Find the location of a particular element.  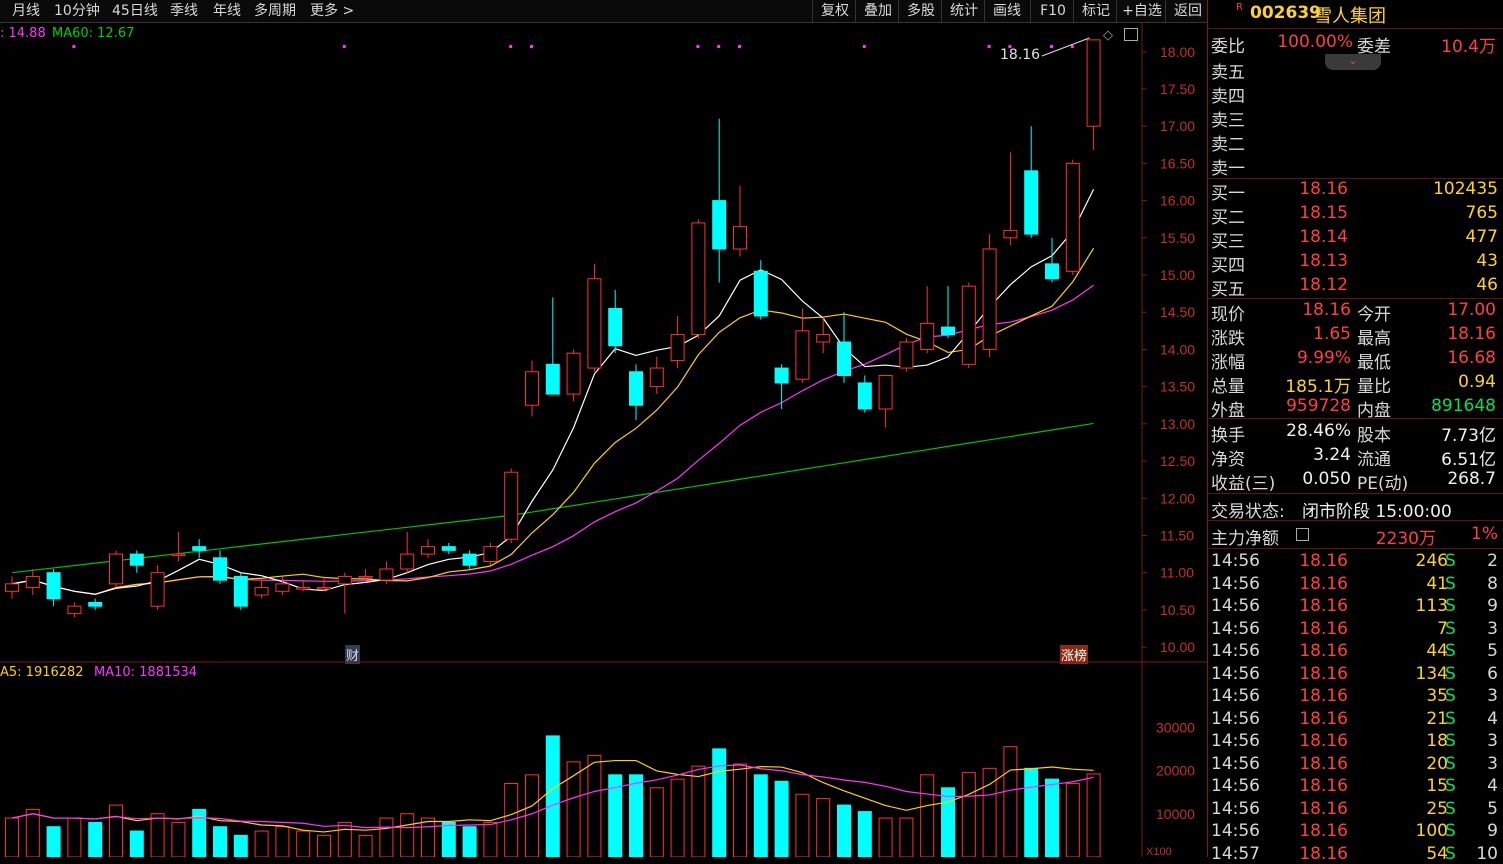

statistics-button: 统计 is located at coordinates (963, 11).